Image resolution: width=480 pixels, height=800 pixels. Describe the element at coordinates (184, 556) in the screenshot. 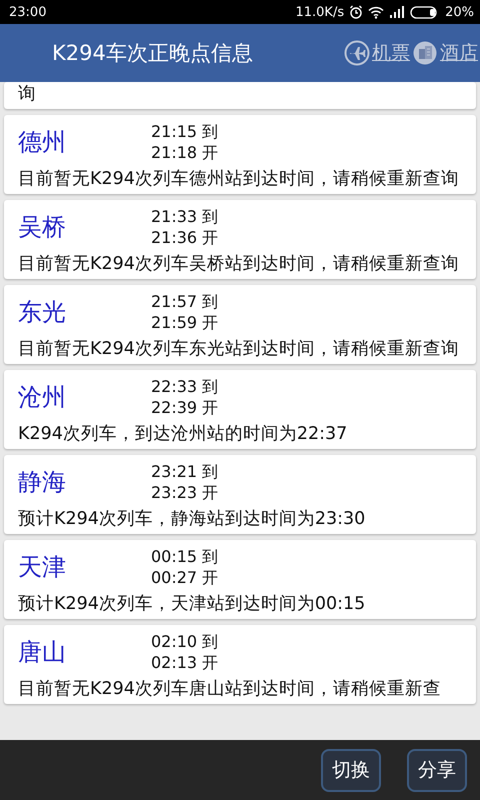

I see `arrival-time: 00:15 到` at that location.